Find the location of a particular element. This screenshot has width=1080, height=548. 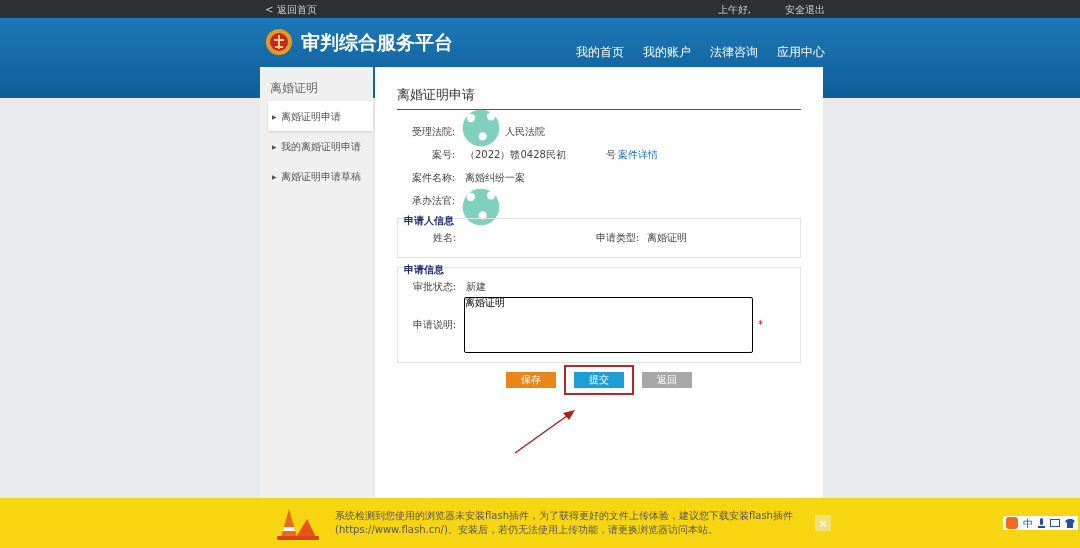

emblem-icon is located at coordinates (279, 42).